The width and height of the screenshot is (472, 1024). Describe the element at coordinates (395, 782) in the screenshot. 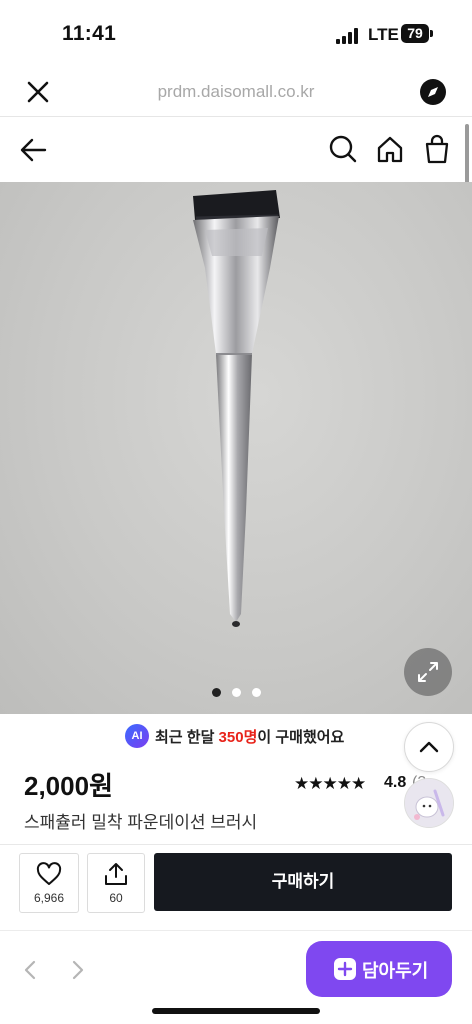

I see `rating-value: 4.8` at that location.